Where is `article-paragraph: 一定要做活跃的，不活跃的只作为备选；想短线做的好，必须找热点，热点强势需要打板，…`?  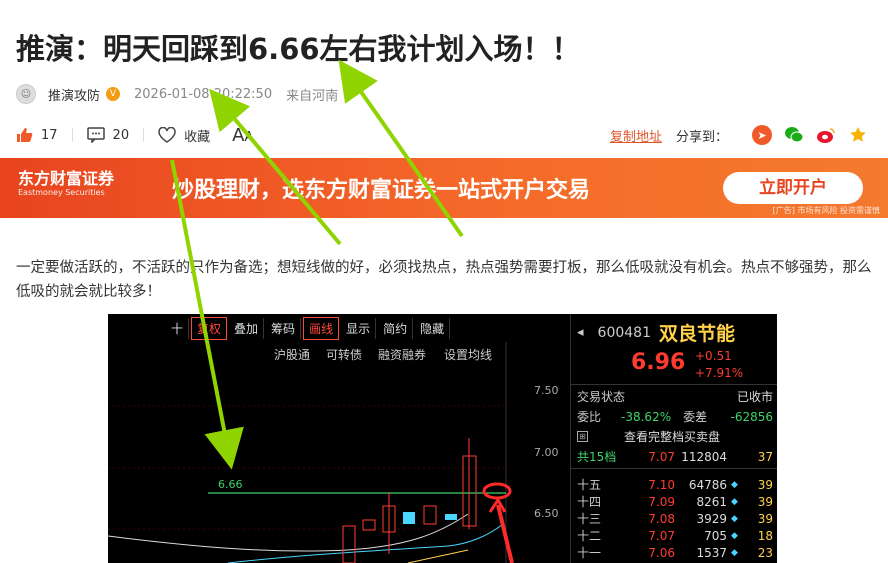
article-paragraph: 一定要做活跃的，不活跃的只作为备选；想短线做的好，必须找热点，热点强势需要打板，… is located at coordinates (444, 280).